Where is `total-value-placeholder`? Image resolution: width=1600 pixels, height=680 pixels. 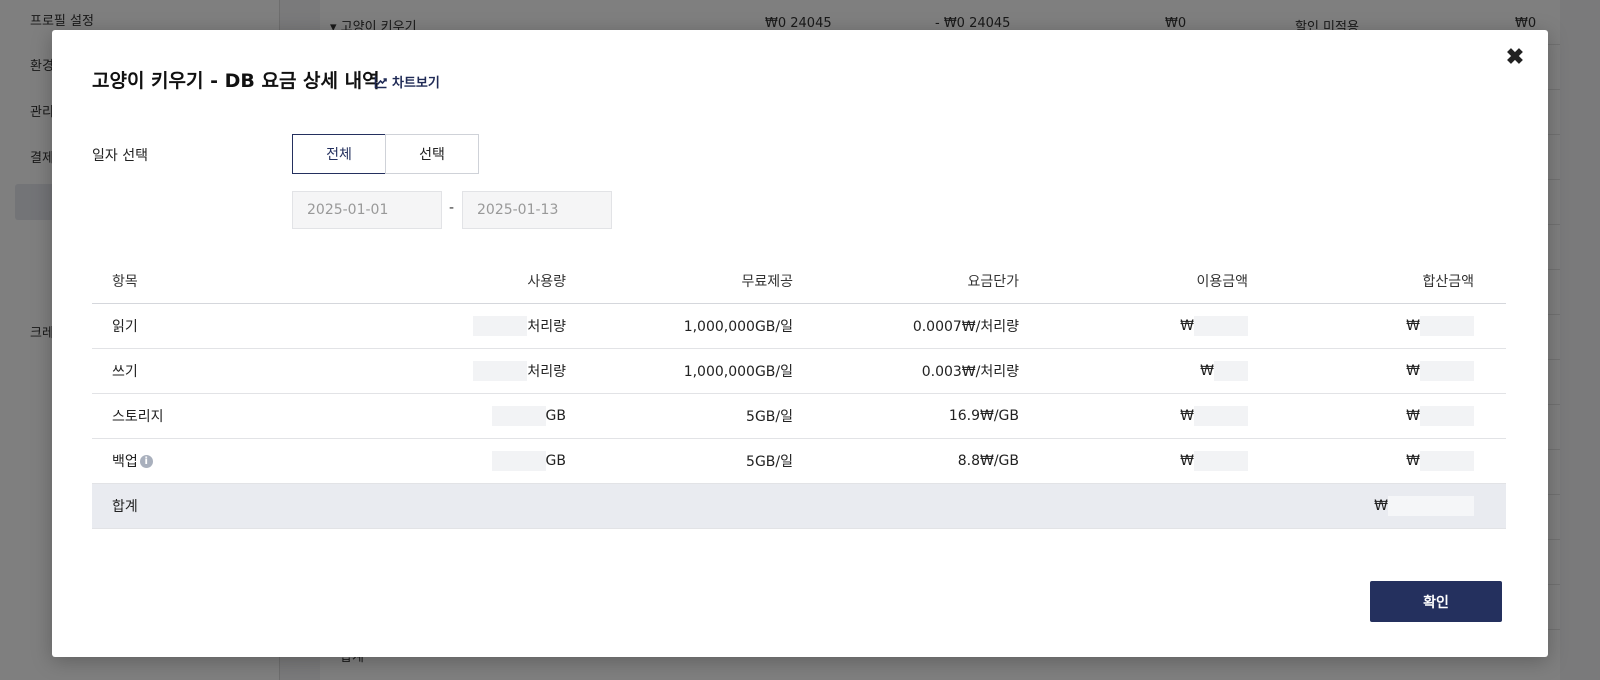 total-value-placeholder is located at coordinates (1431, 506).